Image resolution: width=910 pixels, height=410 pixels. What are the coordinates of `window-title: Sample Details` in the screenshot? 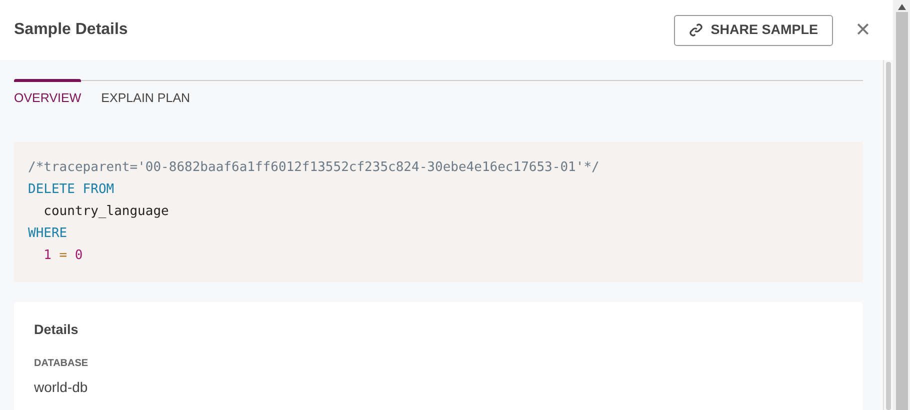 It's located at (71, 30).